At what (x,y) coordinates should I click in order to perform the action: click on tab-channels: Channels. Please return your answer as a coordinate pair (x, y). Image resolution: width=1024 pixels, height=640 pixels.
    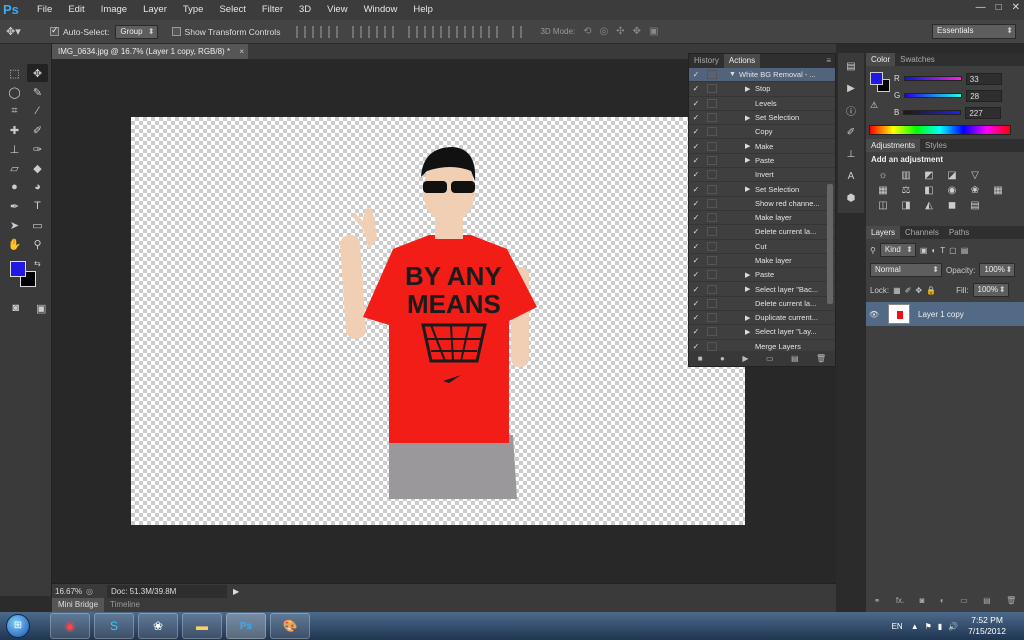
    Looking at the image, I should click on (922, 232).